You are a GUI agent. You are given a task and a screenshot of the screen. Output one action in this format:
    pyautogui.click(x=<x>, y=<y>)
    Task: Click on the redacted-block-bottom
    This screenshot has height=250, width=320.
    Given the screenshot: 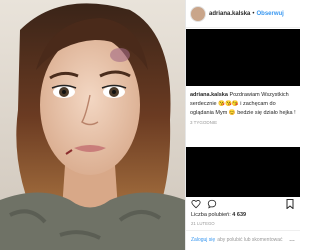 What is the action you would take?
    pyautogui.click(x=243, y=172)
    